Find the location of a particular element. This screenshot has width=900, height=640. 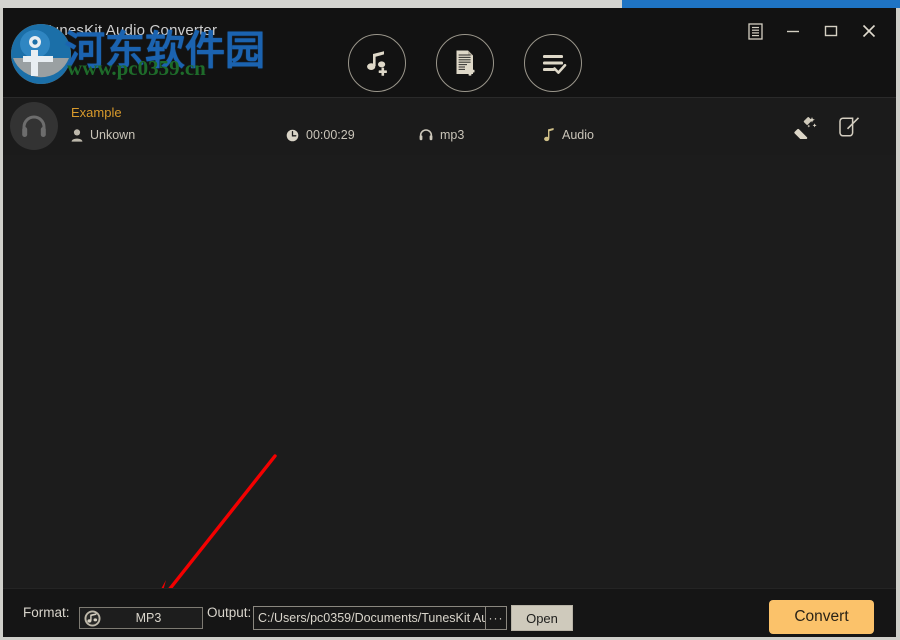

minimize-button is located at coordinates (793, 31).